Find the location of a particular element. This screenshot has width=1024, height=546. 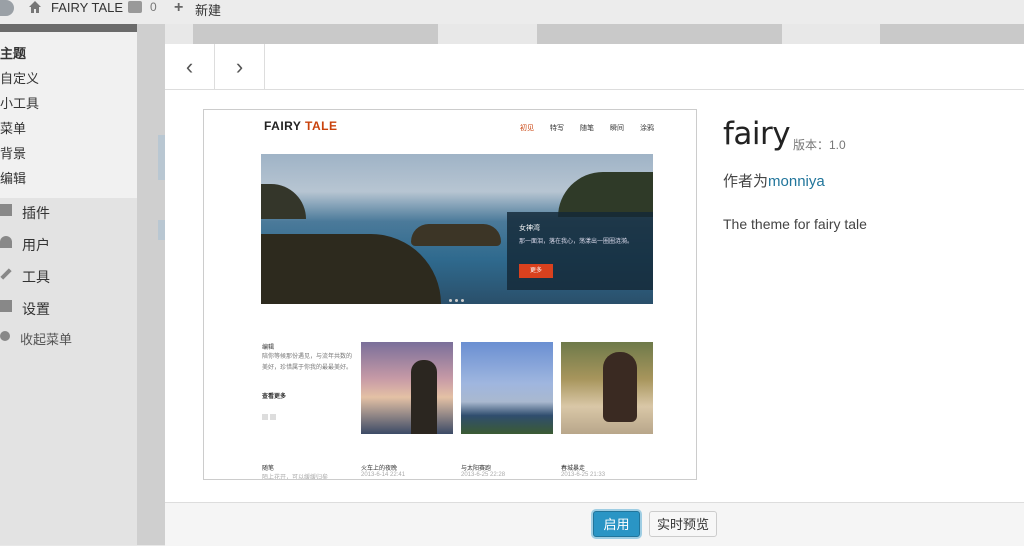

appearance-submenu: 主题 自定义 小工具 菜单 背景 编辑 is located at coordinates (68, 115).